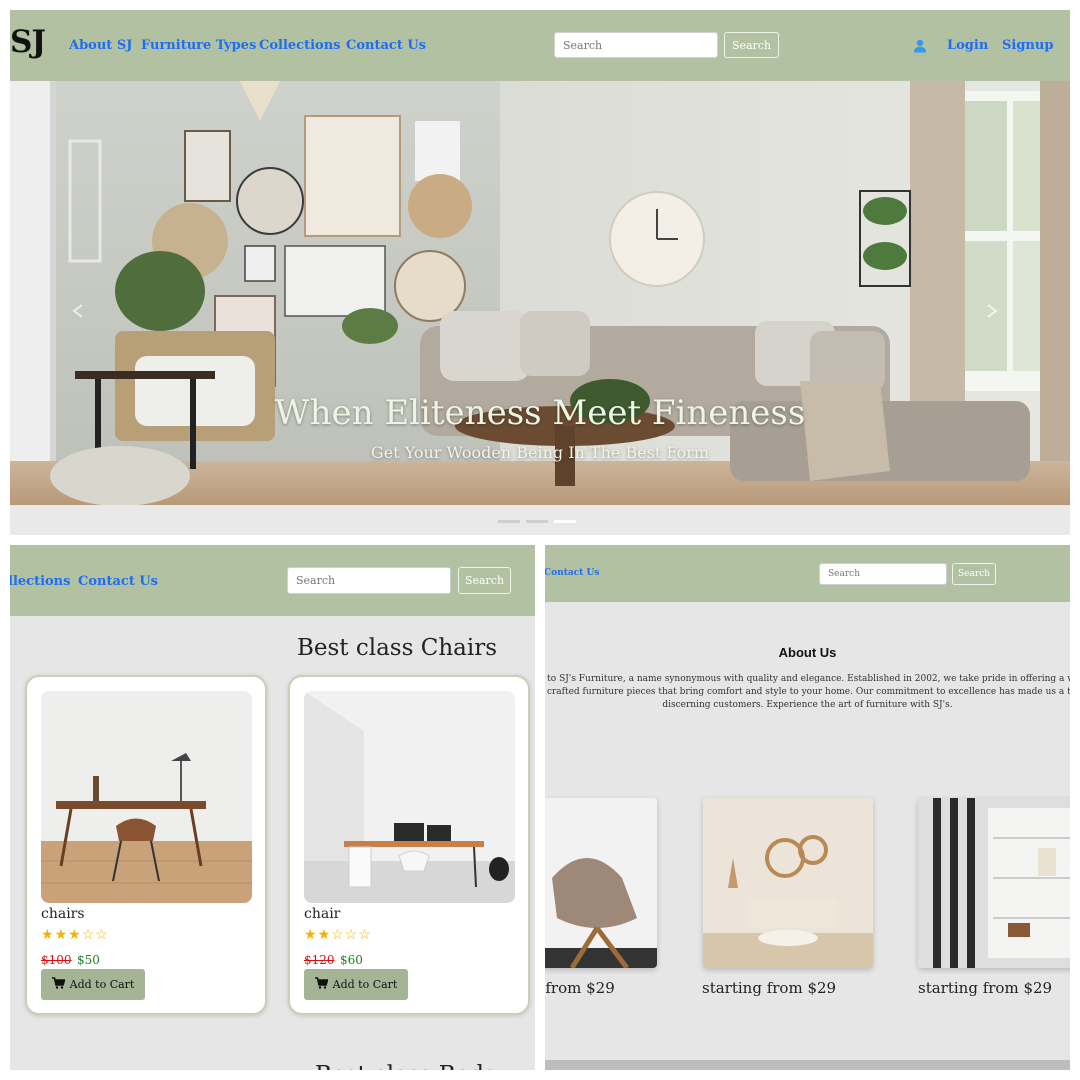 This screenshot has width=1080, height=1080. Describe the element at coordinates (63, 914) in the screenshot. I see `product-name: chairs` at that location.